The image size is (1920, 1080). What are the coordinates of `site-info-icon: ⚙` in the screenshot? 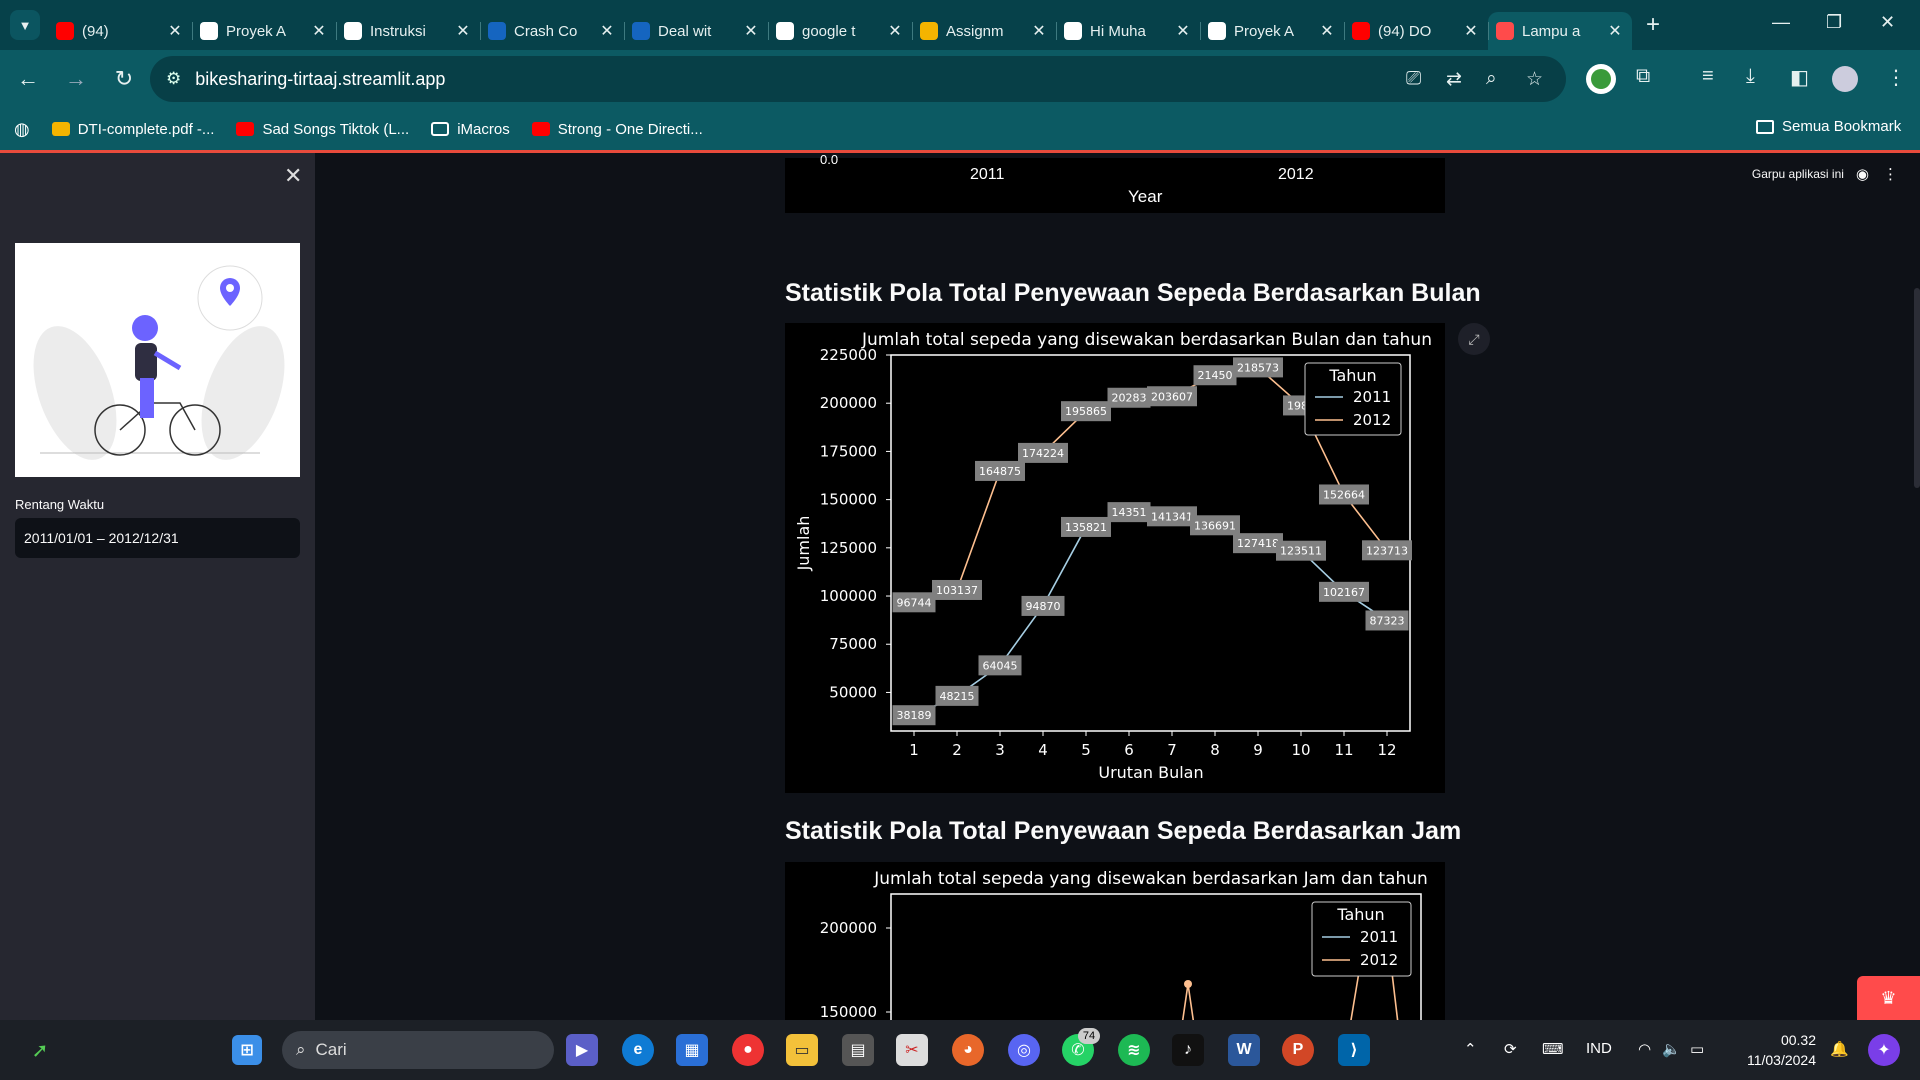 It's located at (173, 79).